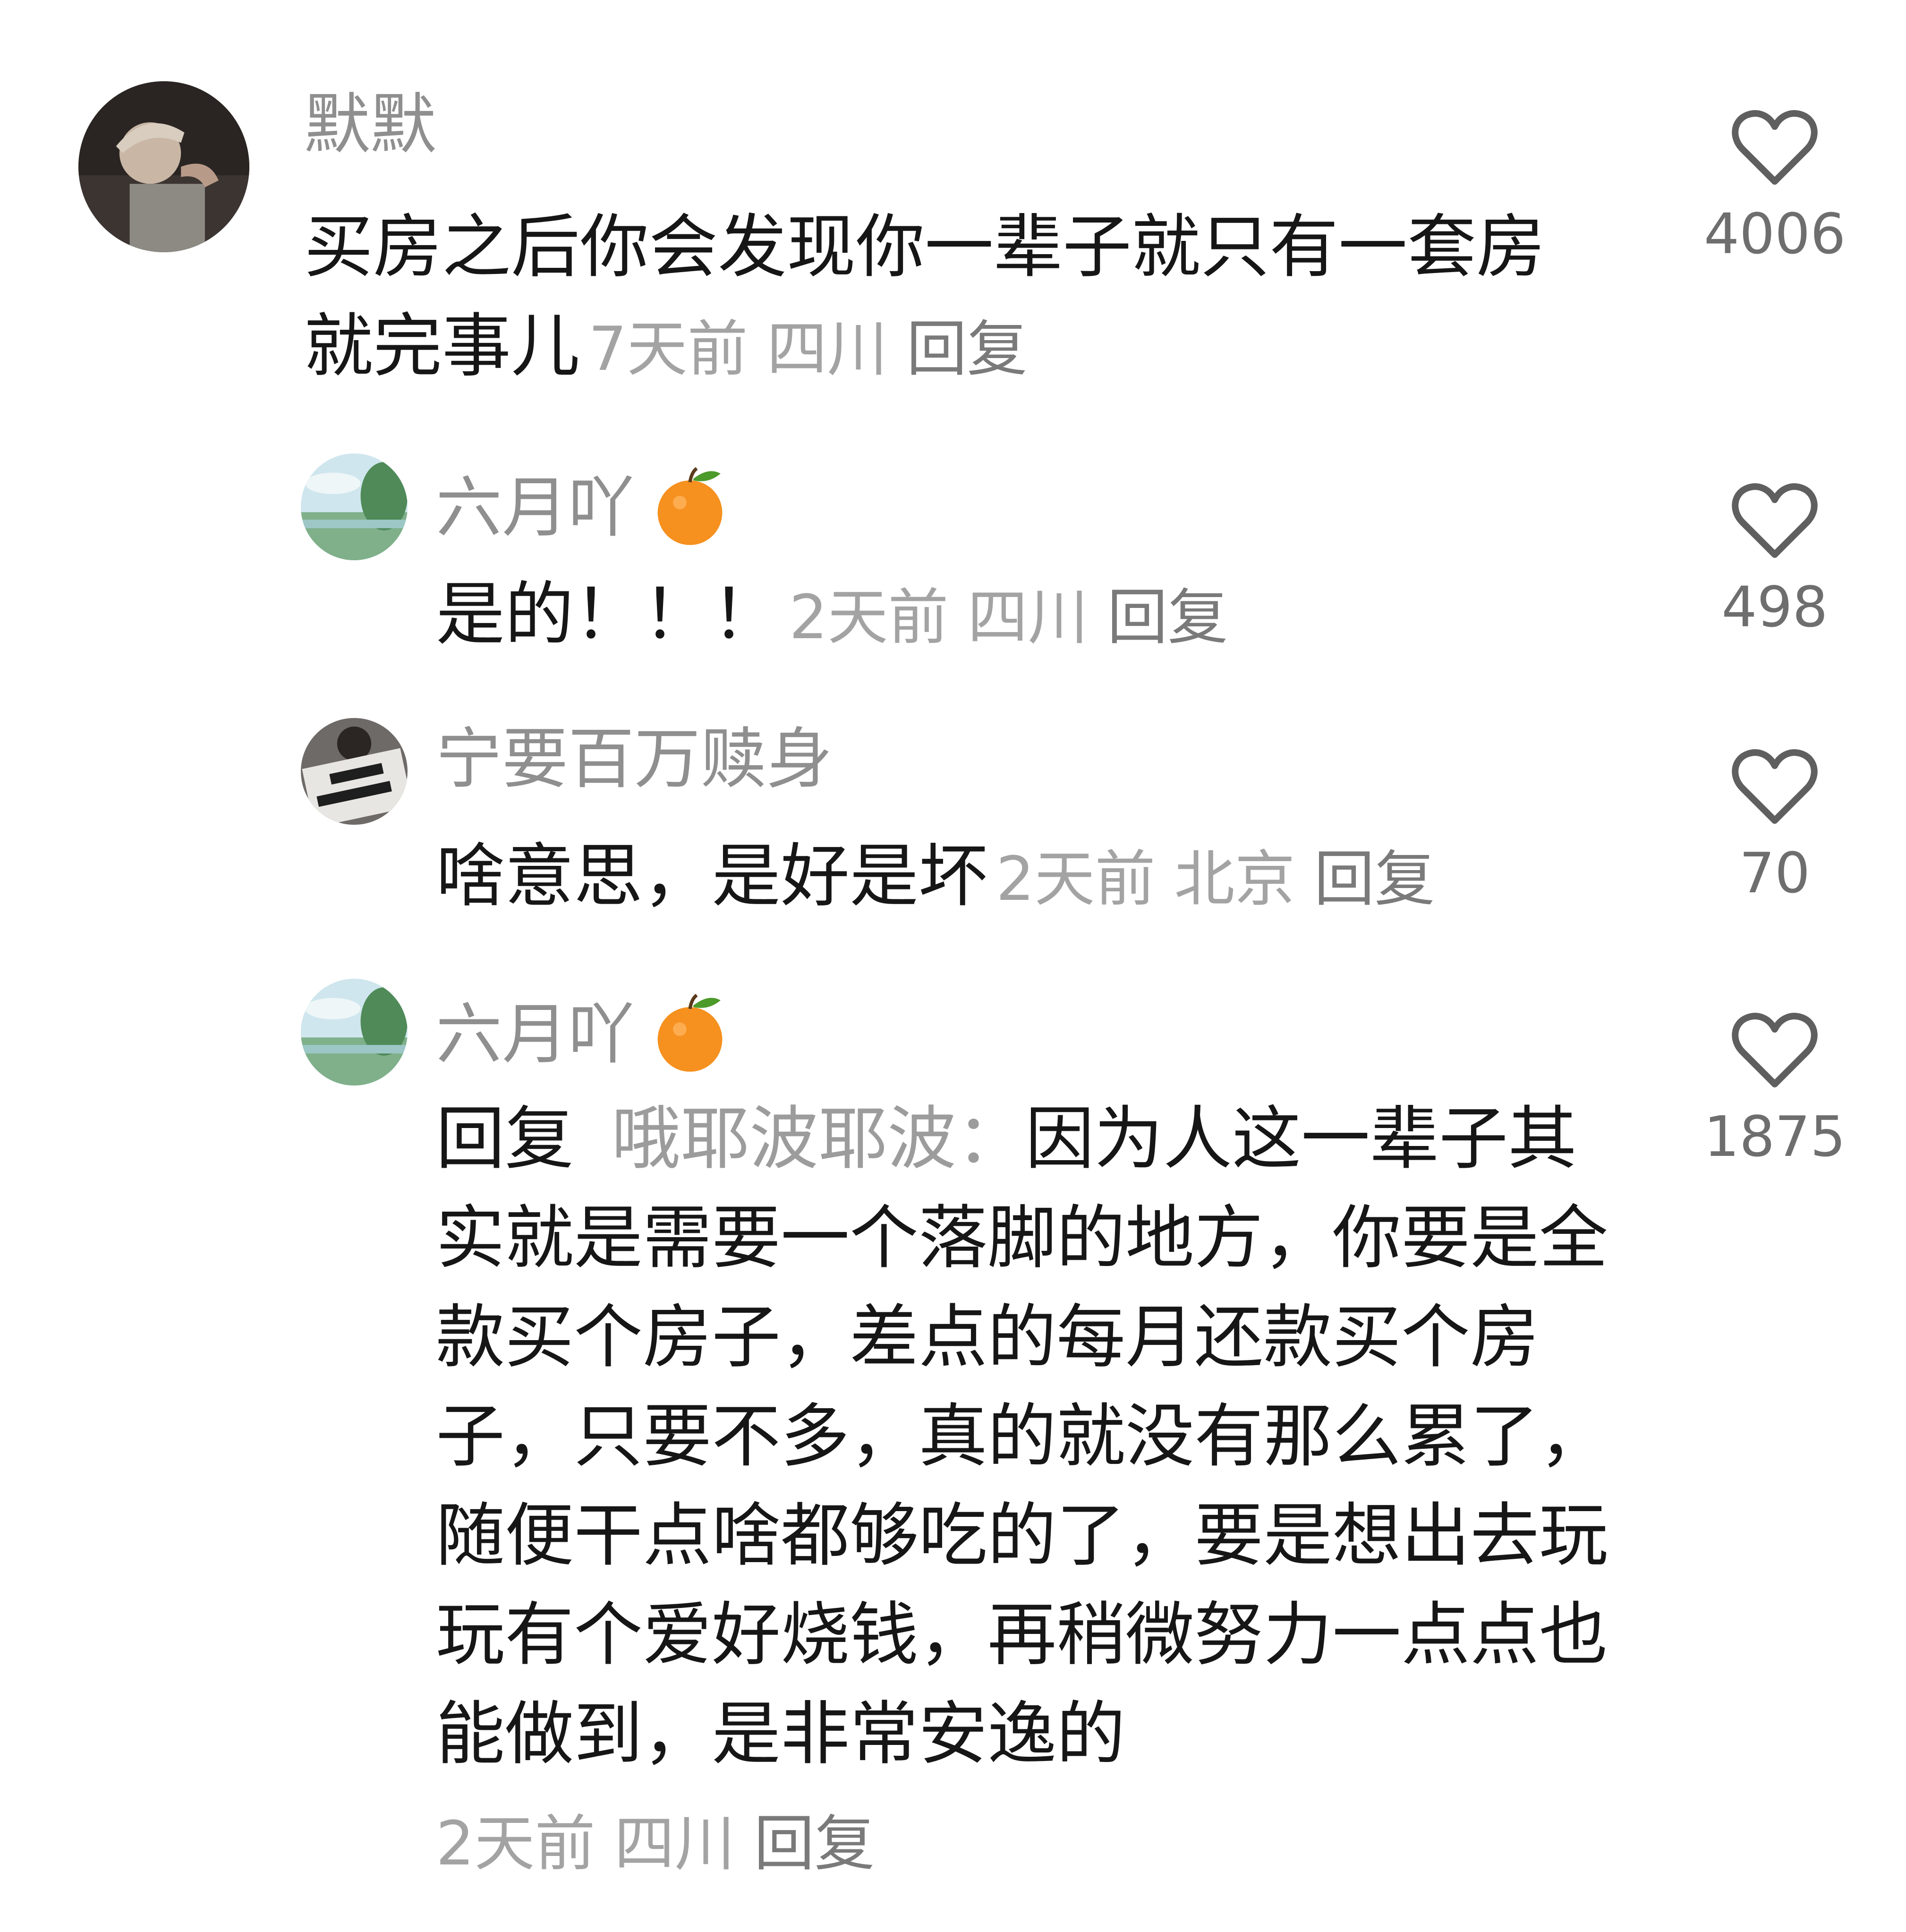 Image resolution: width=1906 pixels, height=1932 pixels. What do you see at coordinates (1775, 1136) in the screenshot?
I see `like-count: 1875` at bounding box center [1775, 1136].